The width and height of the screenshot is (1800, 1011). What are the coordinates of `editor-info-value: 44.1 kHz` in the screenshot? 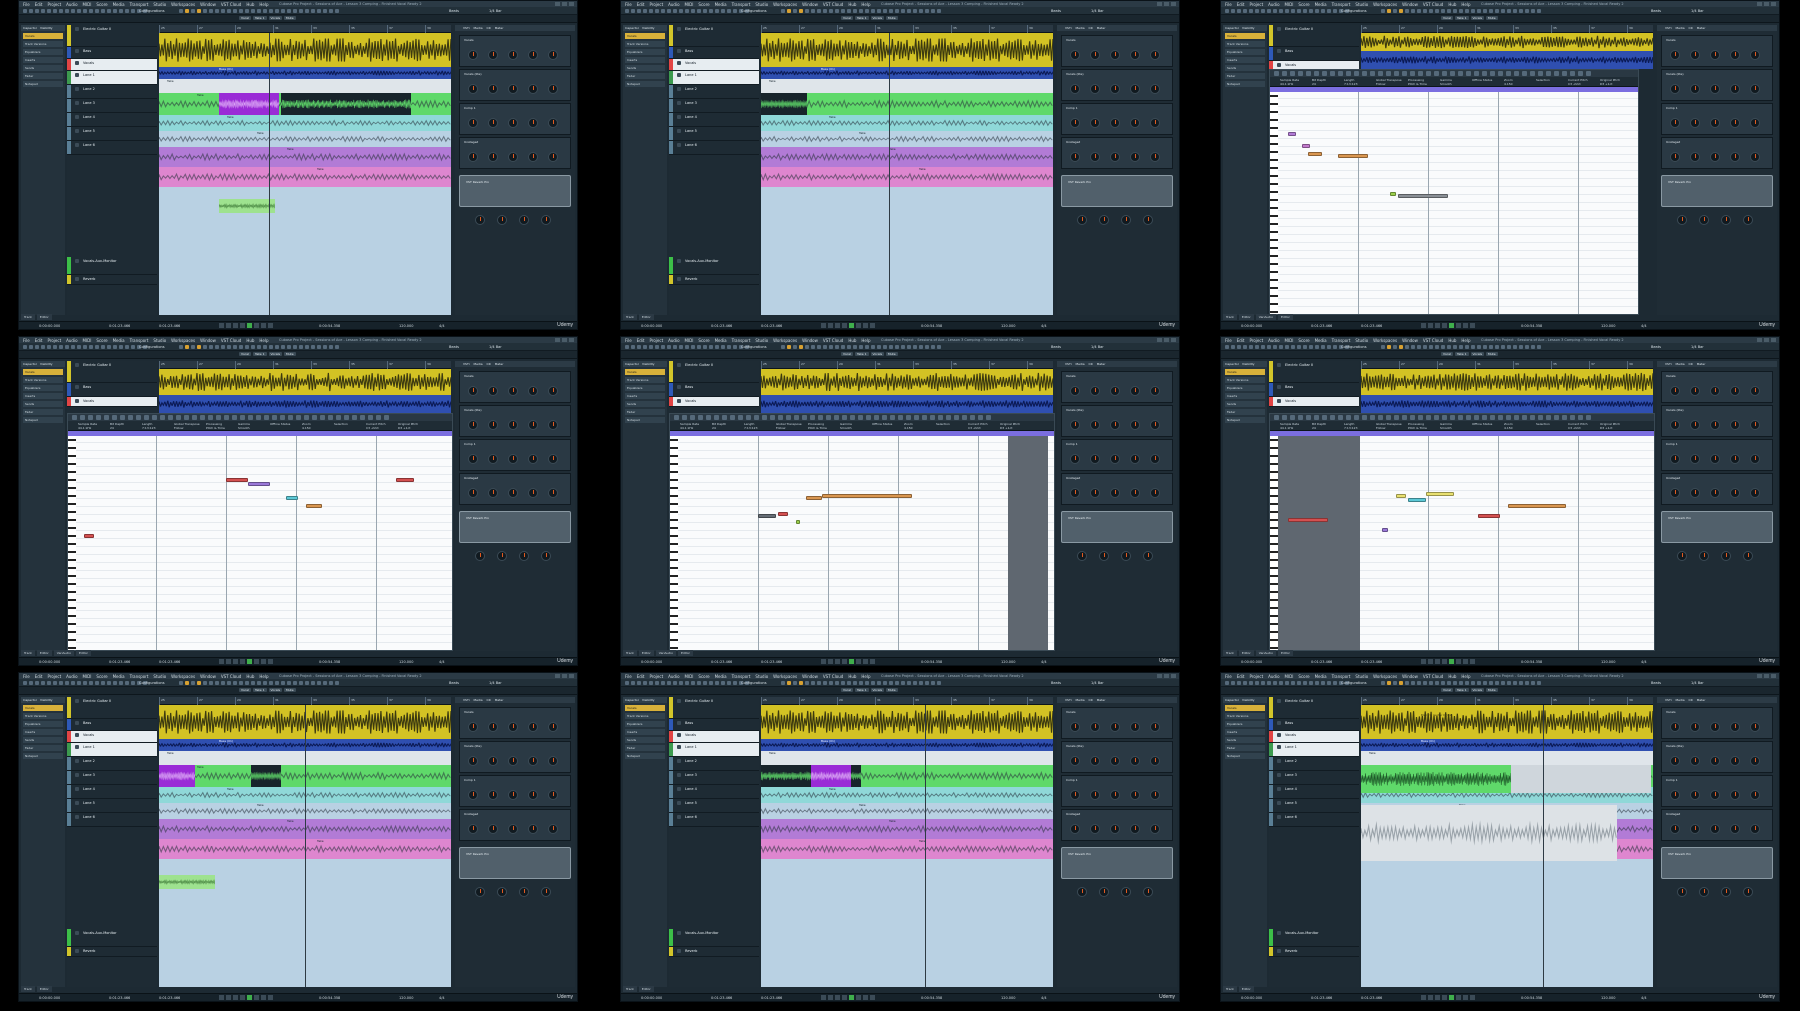 It's located at (84, 428).